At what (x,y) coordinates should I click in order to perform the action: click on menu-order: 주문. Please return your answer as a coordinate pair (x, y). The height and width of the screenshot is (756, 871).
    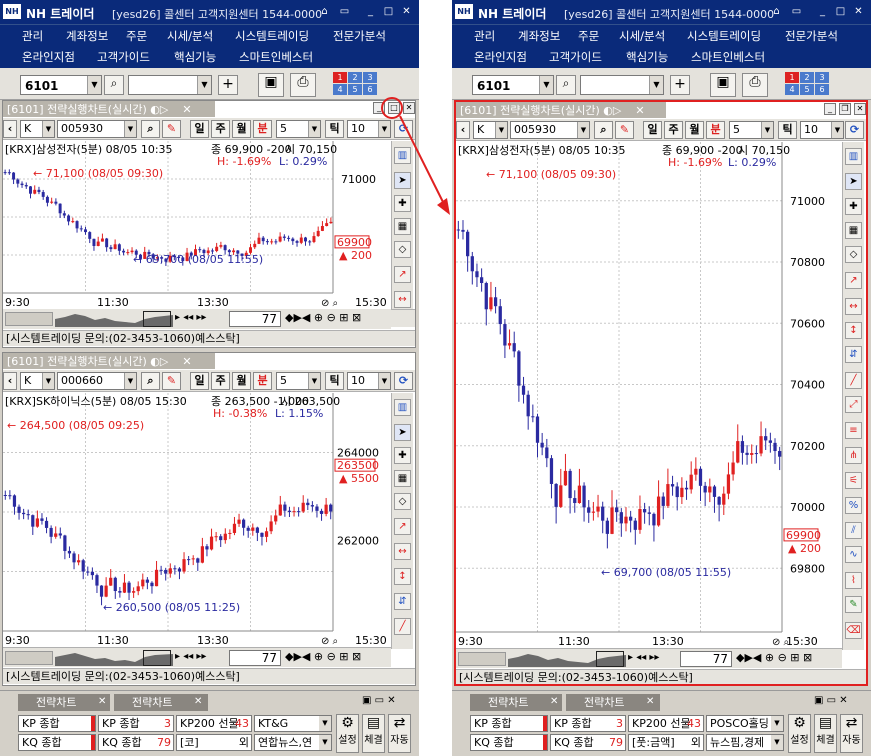
    Looking at the image, I should click on (588, 36).